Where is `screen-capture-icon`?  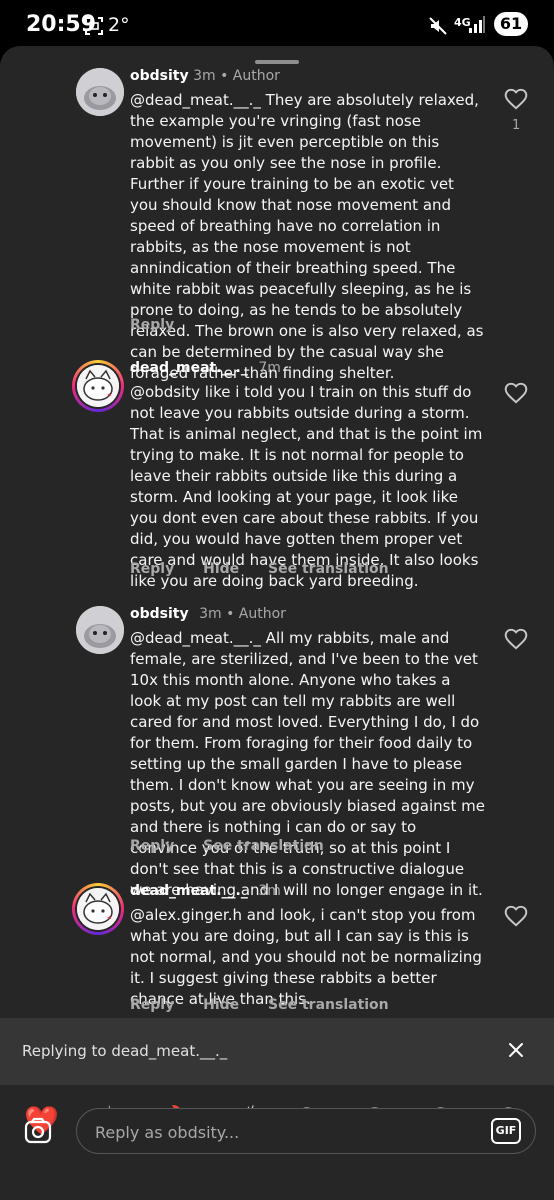 screen-capture-icon is located at coordinates (94, 26).